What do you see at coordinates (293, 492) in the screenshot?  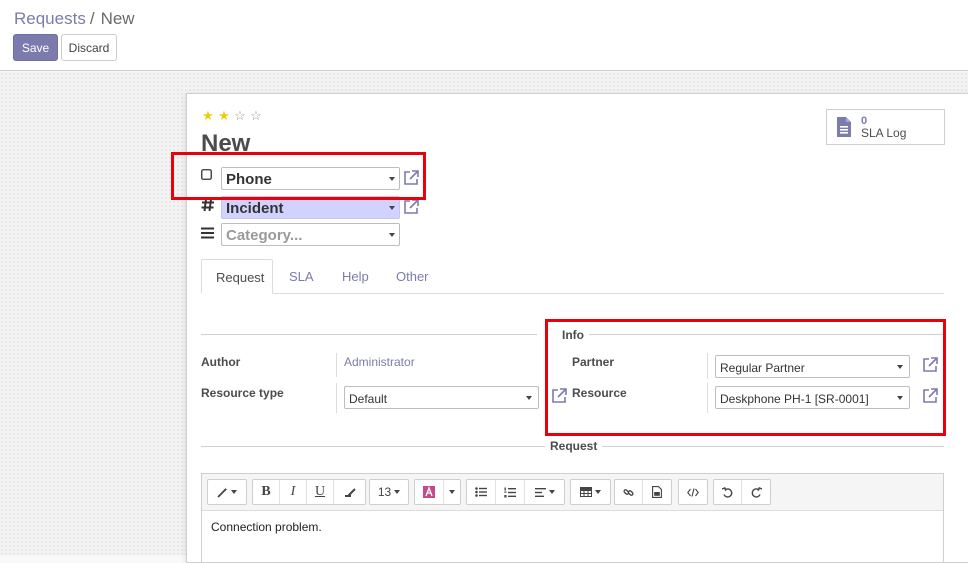 I see `italic-button: I` at bounding box center [293, 492].